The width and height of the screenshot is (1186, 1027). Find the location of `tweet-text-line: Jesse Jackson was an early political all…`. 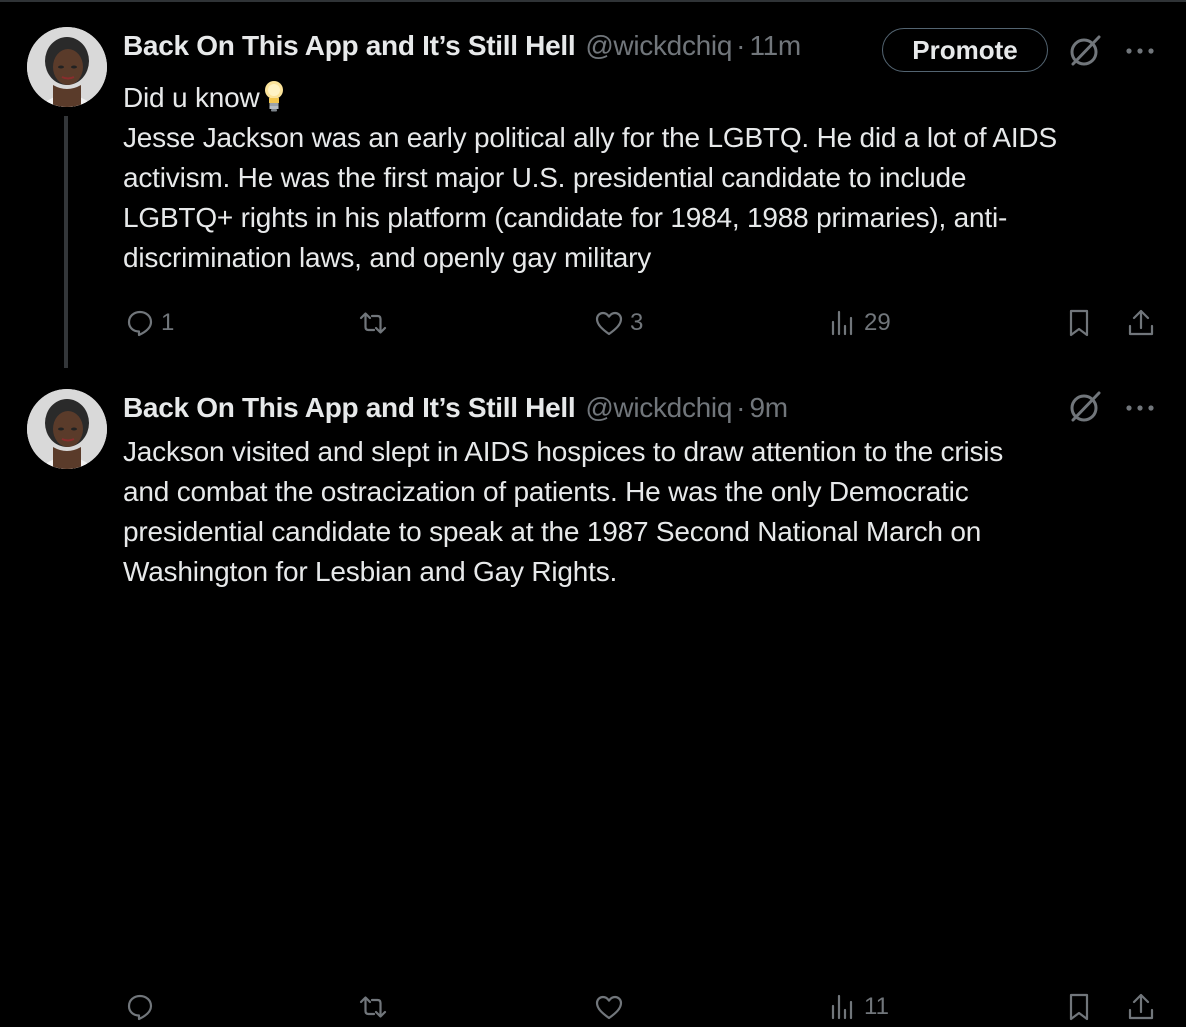

tweet-text-line: Jesse Jackson was an early political all… is located at coordinates (590, 137).